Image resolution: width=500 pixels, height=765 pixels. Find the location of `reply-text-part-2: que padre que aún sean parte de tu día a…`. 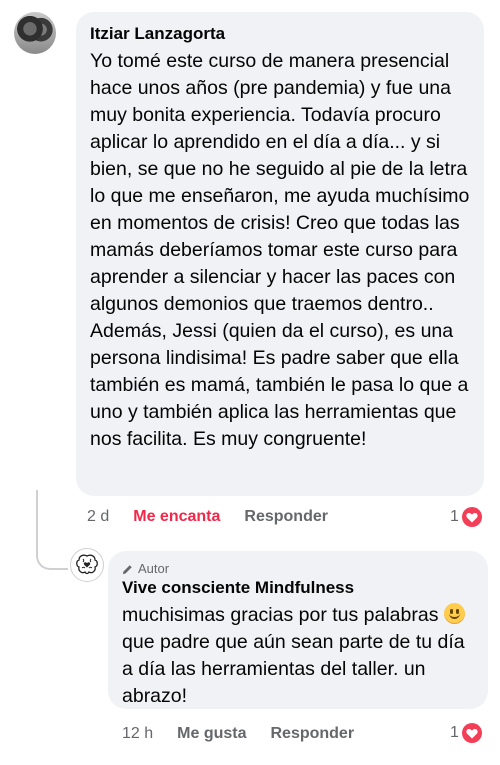

reply-text-part-2: que padre que aún sean parte de tu día a… is located at coordinates (293, 669).